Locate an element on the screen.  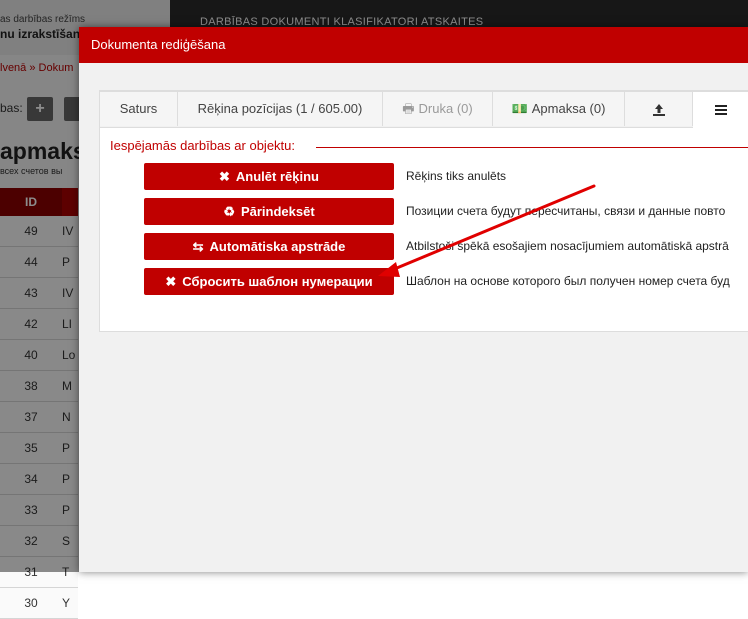
button-label: Anulēt rēķinu is located at coordinates (277, 176).